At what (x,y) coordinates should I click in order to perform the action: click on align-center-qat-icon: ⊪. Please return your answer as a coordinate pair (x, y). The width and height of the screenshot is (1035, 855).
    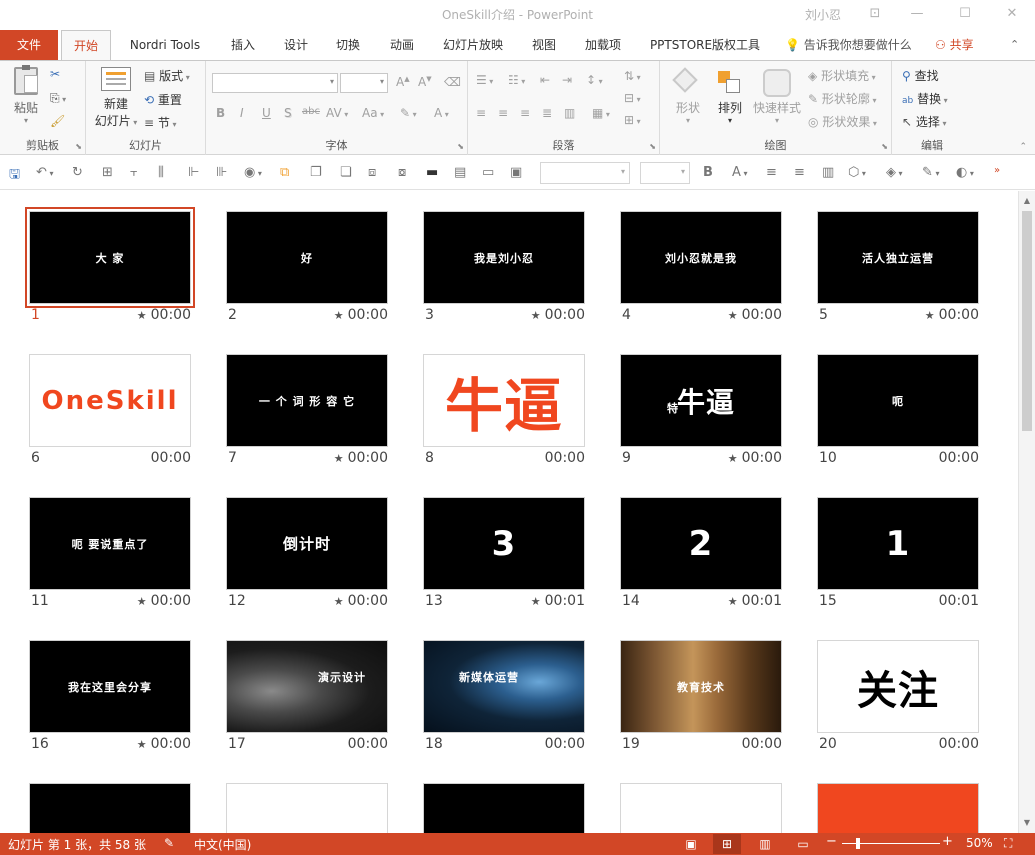
    Looking at the image, I should click on (221, 172).